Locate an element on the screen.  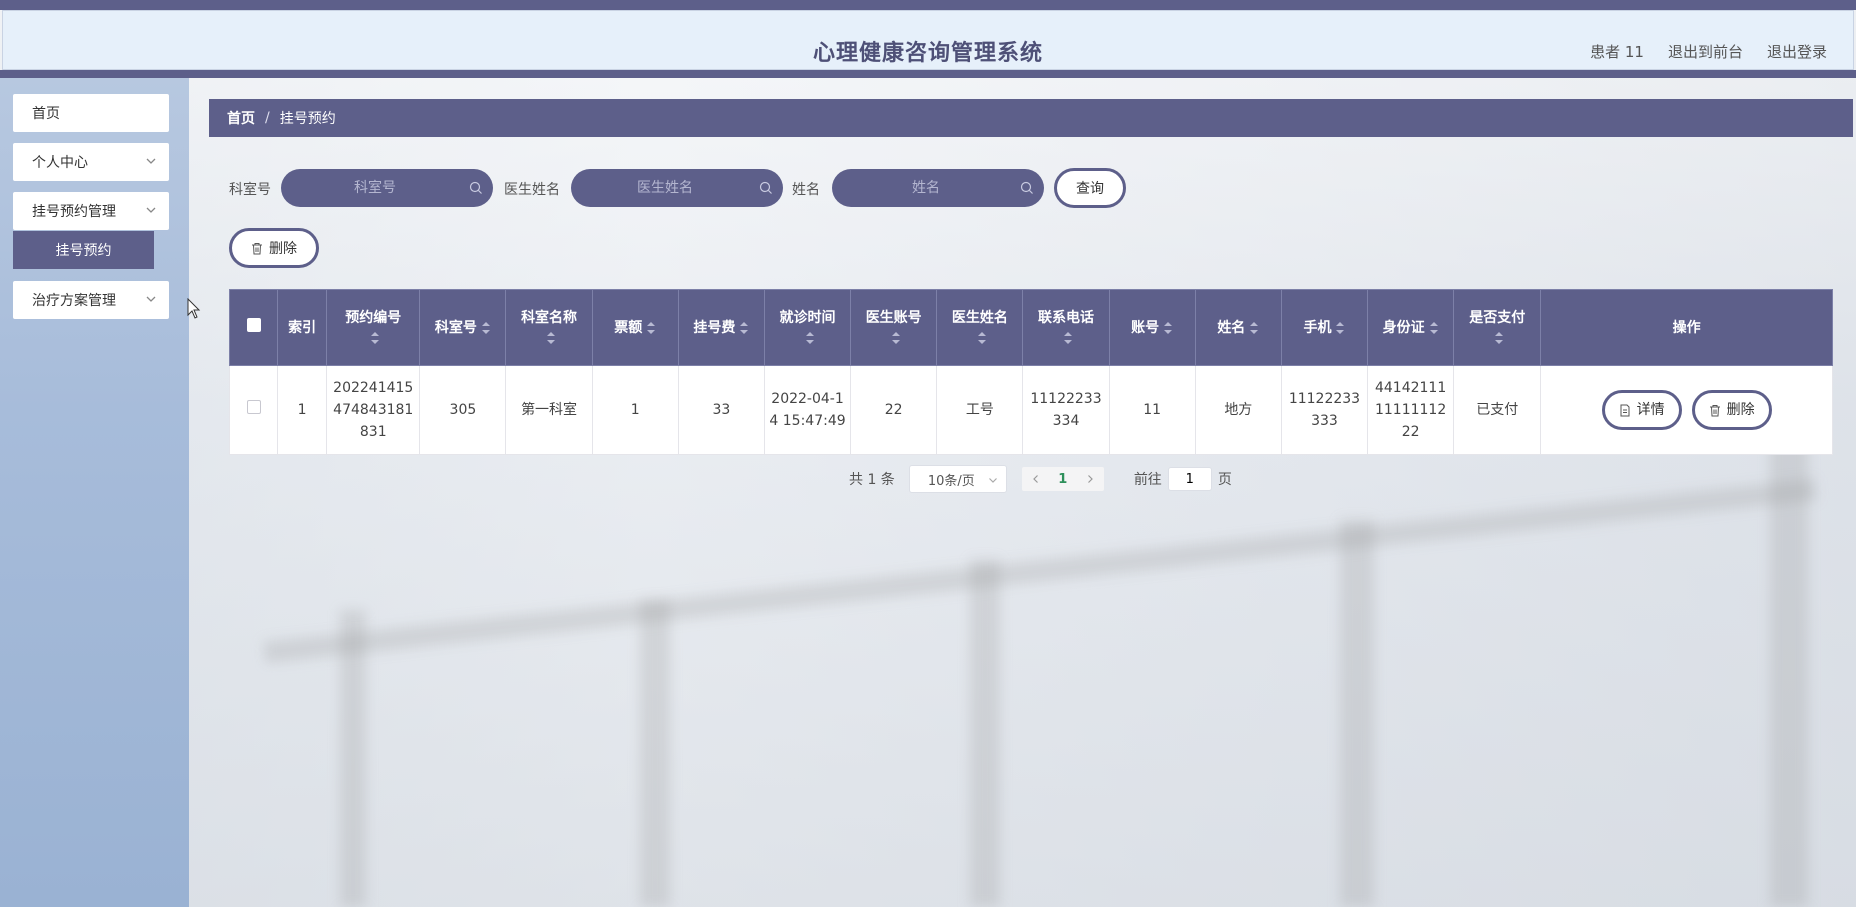
next-page-button is located at coordinates (1090, 479).